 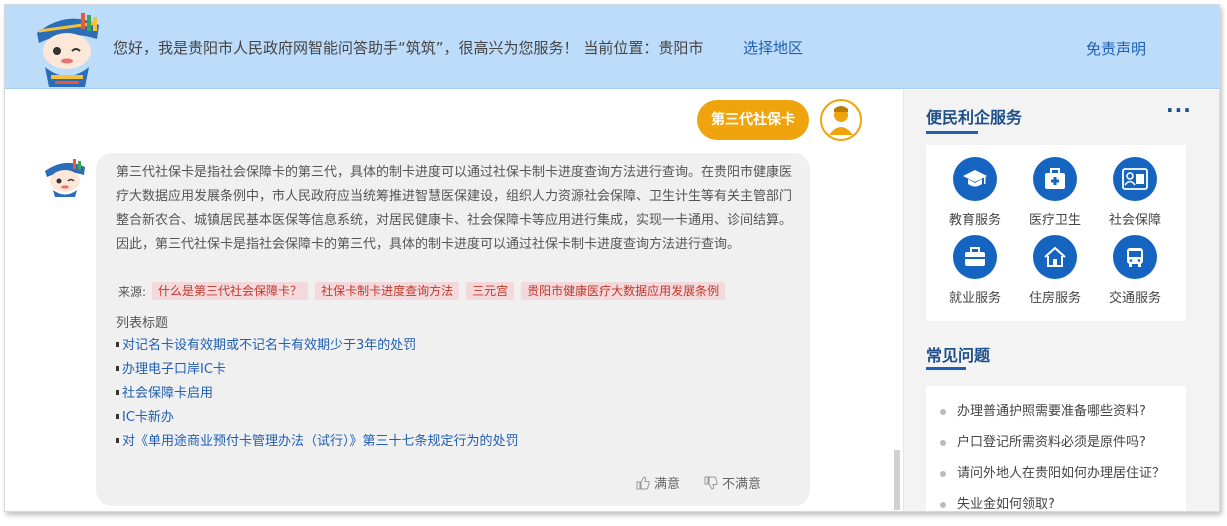 What do you see at coordinates (1134, 220) in the screenshot?
I see `service-label: 社会保障` at bounding box center [1134, 220].